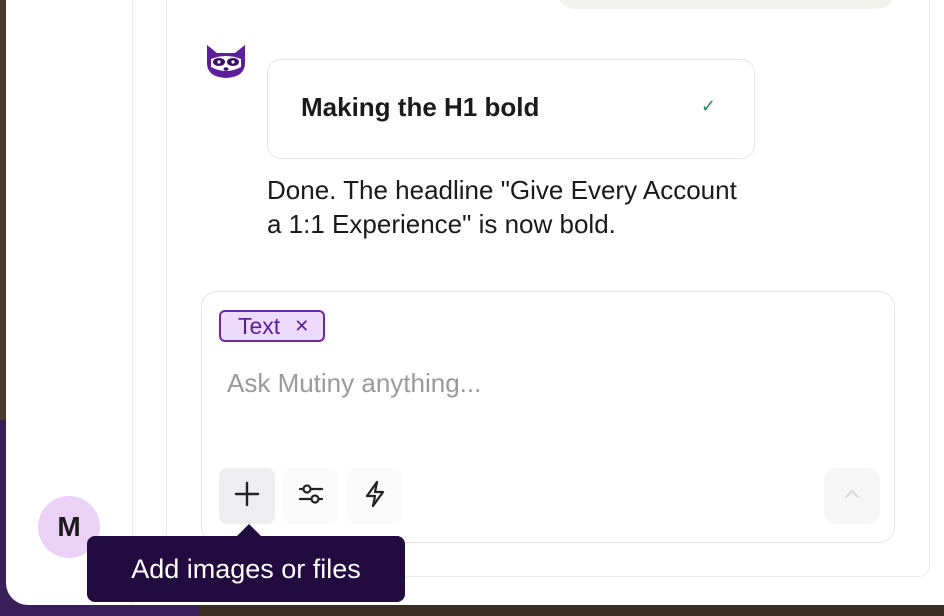 This screenshot has width=944, height=616. Describe the element at coordinates (507, 254) in the screenshot. I see `reply-fade-overlay` at that location.